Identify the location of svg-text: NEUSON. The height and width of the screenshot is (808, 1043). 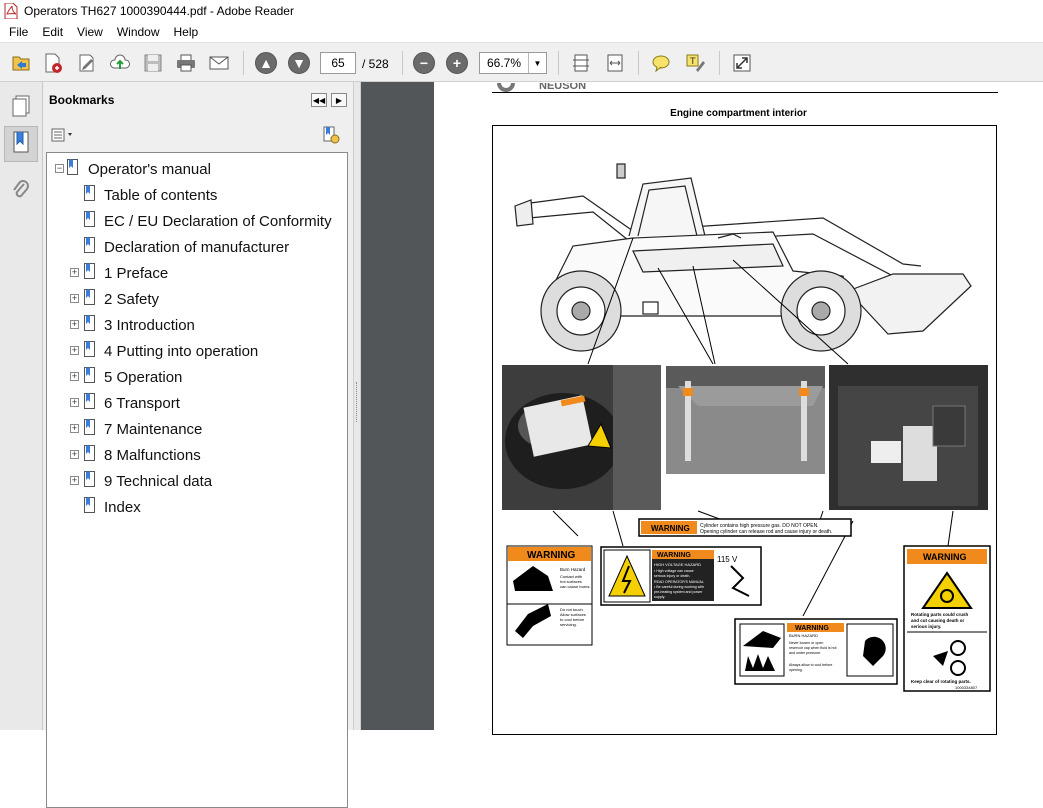
(562, 87).